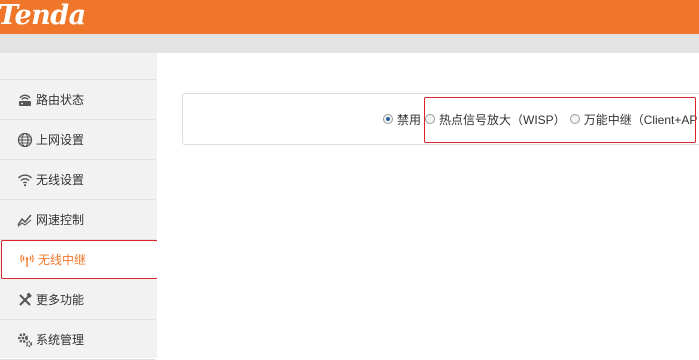 The width and height of the screenshot is (699, 360). I want to click on sidebar-item-router-status: 路由状态, so click(77, 100).